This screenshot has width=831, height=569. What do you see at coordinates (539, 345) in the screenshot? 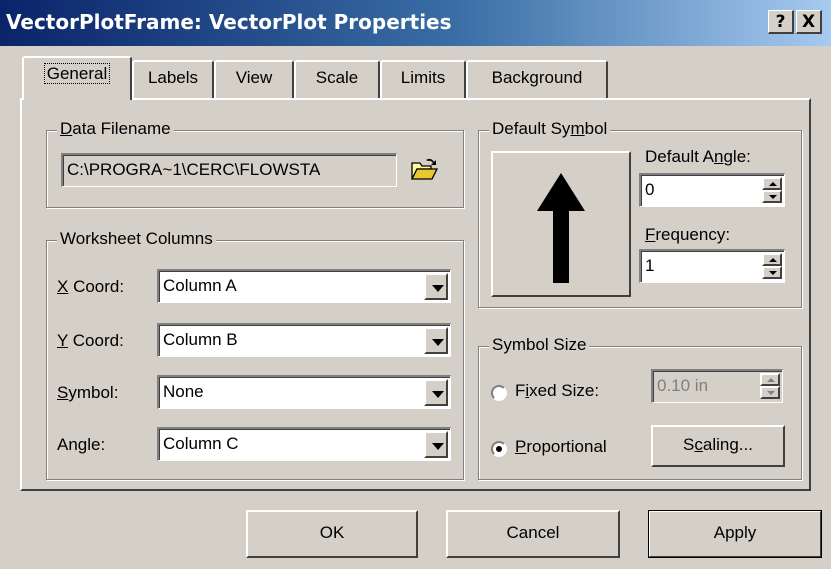
I see `symbol-size-group-label: Symbol Size` at bounding box center [539, 345].